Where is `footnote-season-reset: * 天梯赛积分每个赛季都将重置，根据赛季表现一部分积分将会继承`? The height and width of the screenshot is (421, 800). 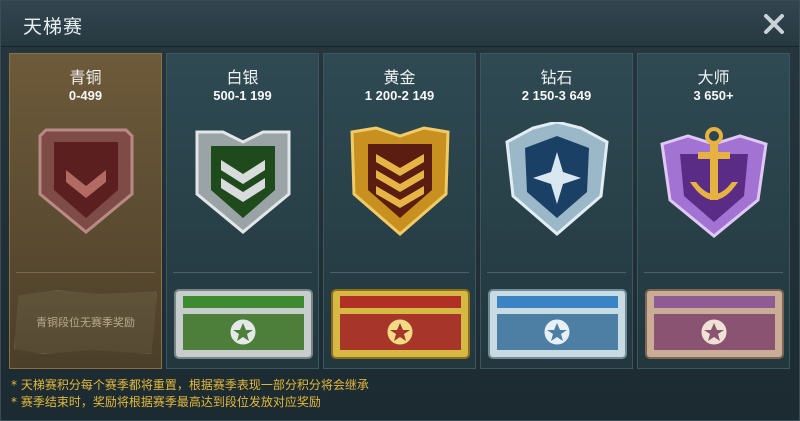
footnote-season-reset: * 天梯赛积分每个赛季都将重置，根据赛季表现一部分积分将会继承 is located at coordinates (190, 385).